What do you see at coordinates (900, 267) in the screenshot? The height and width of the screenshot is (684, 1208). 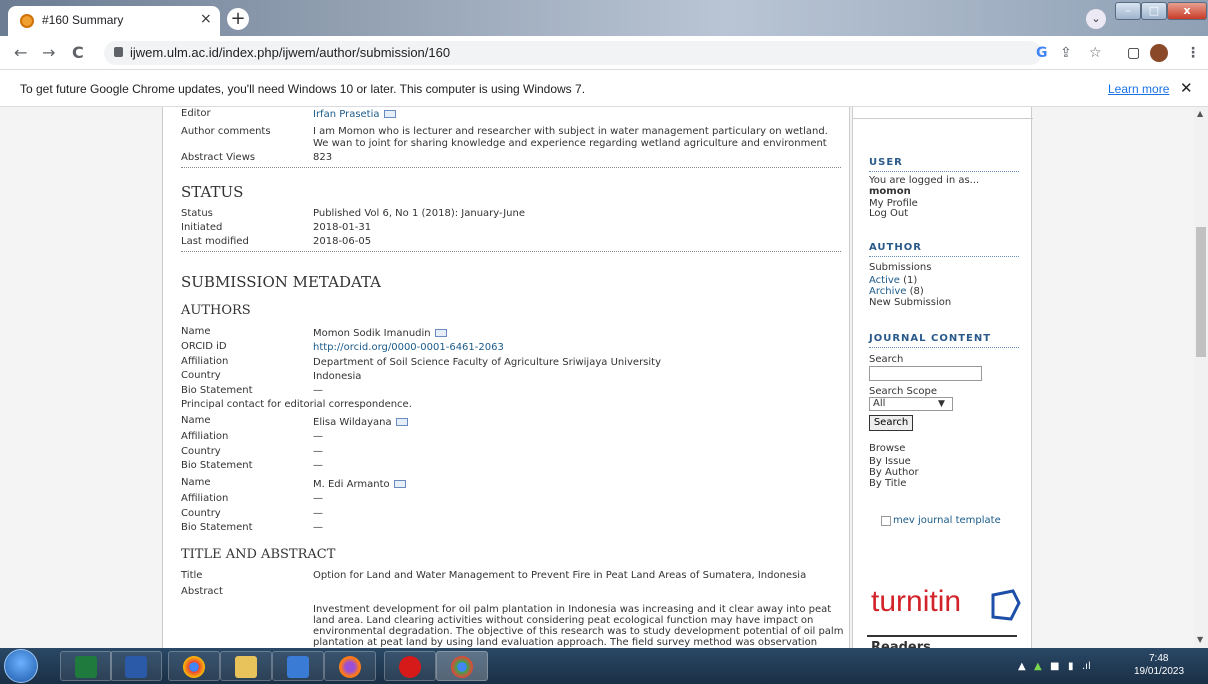 I see `submissions-label: Submissions` at bounding box center [900, 267].